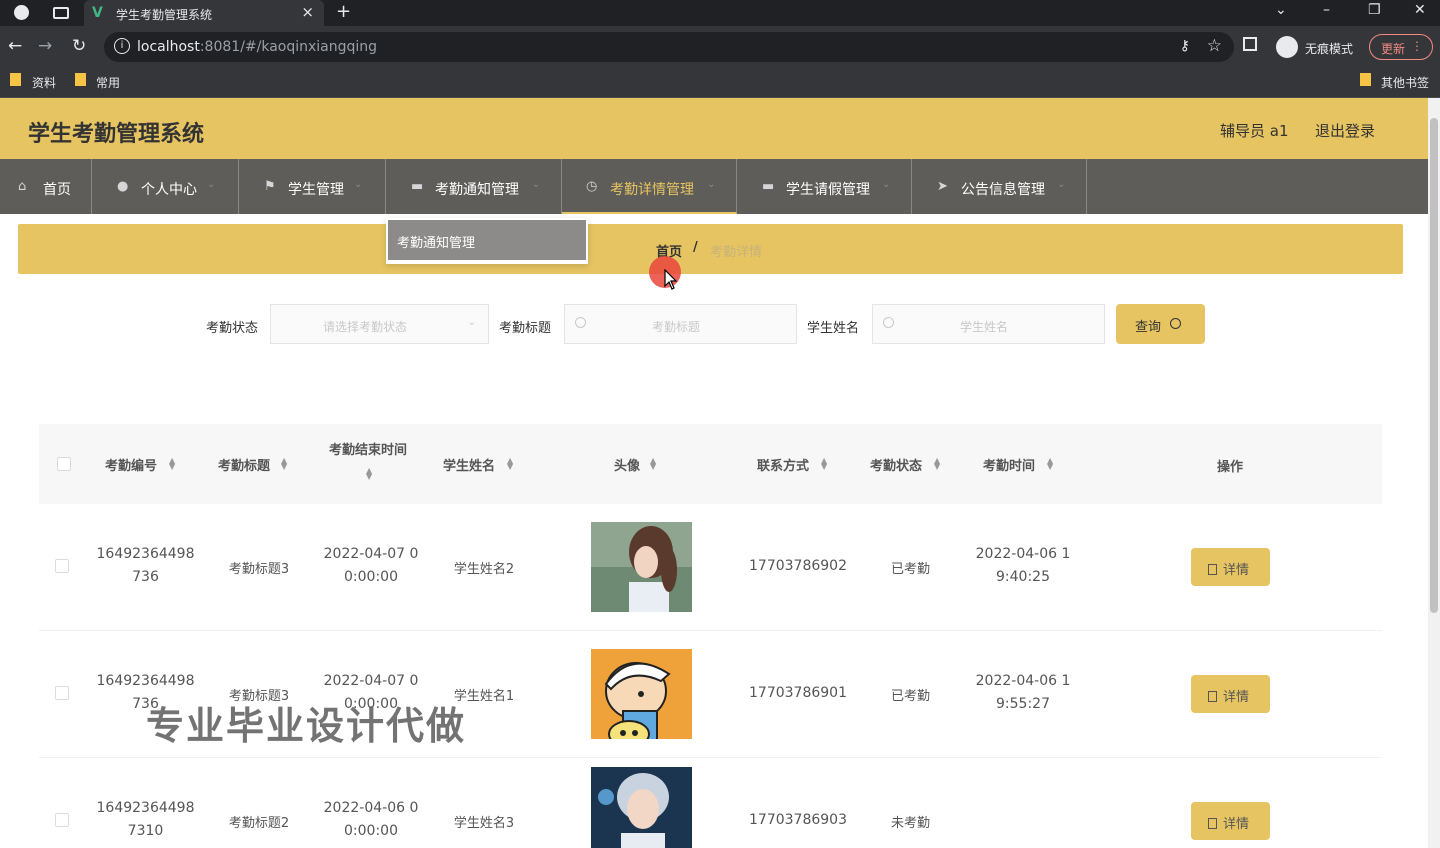 The width and height of the screenshot is (1440, 848). I want to click on bookmark-folder-2: 常用, so click(108, 82).